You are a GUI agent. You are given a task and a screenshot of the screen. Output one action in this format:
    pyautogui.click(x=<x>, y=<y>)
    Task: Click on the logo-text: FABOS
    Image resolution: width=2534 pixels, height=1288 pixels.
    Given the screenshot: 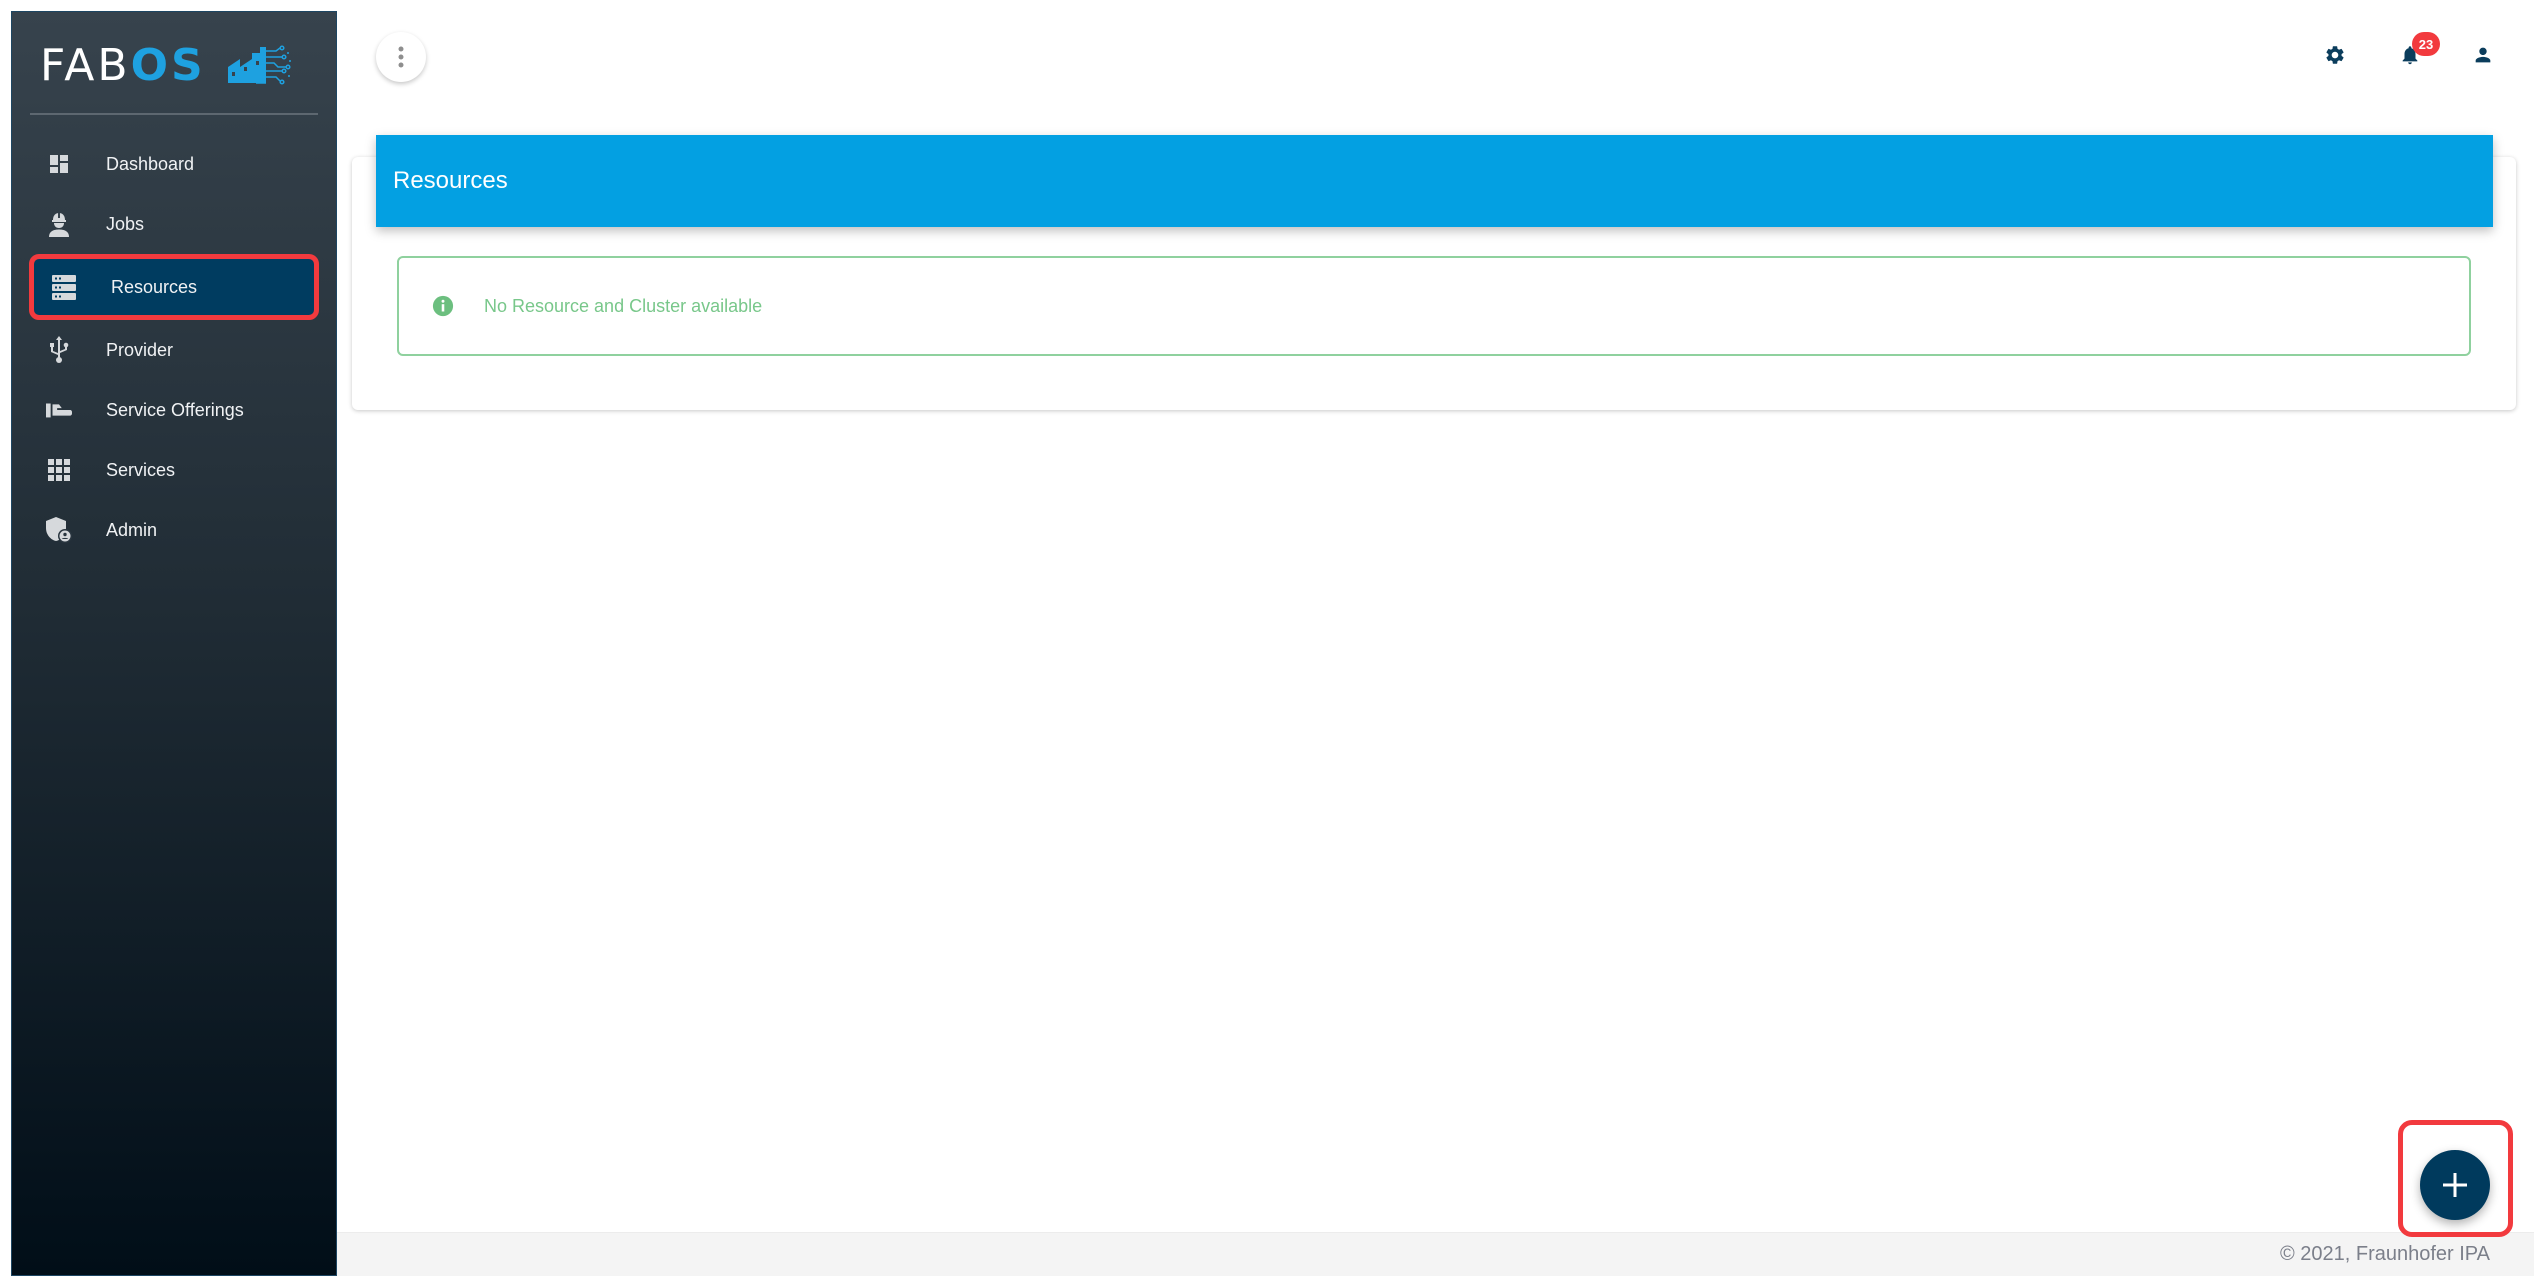 What is the action you would take?
    pyautogui.click(x=123, y=65)
    